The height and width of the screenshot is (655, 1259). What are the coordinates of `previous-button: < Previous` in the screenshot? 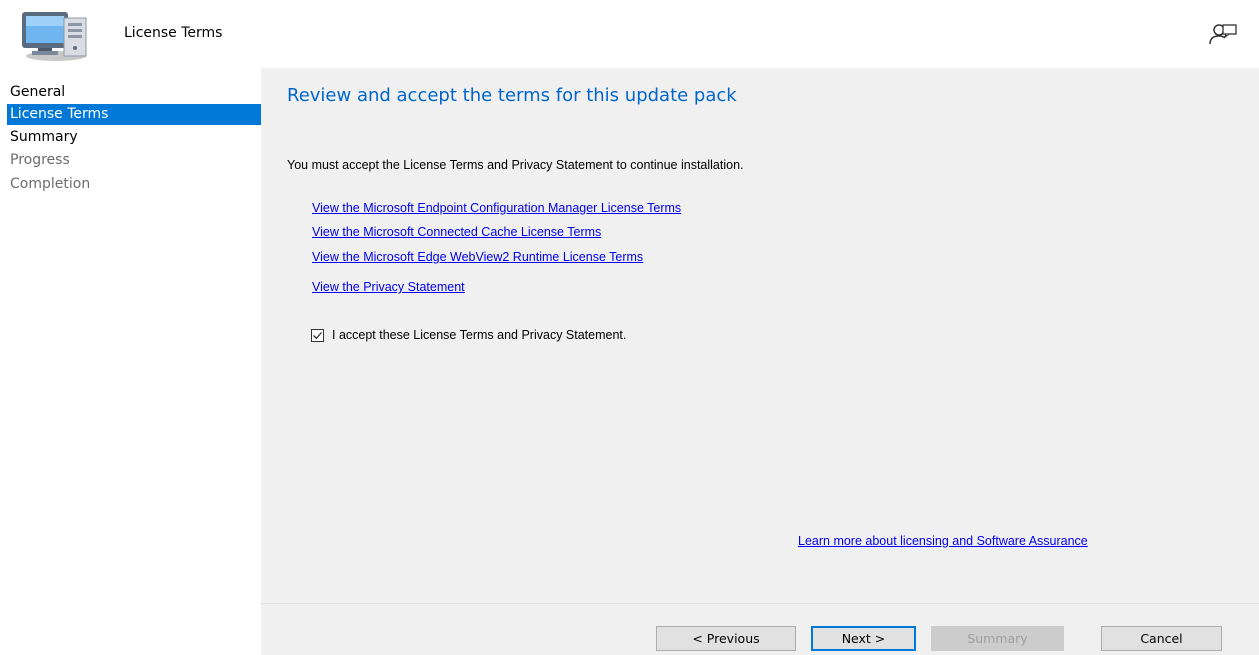 It's located at (726, 638).